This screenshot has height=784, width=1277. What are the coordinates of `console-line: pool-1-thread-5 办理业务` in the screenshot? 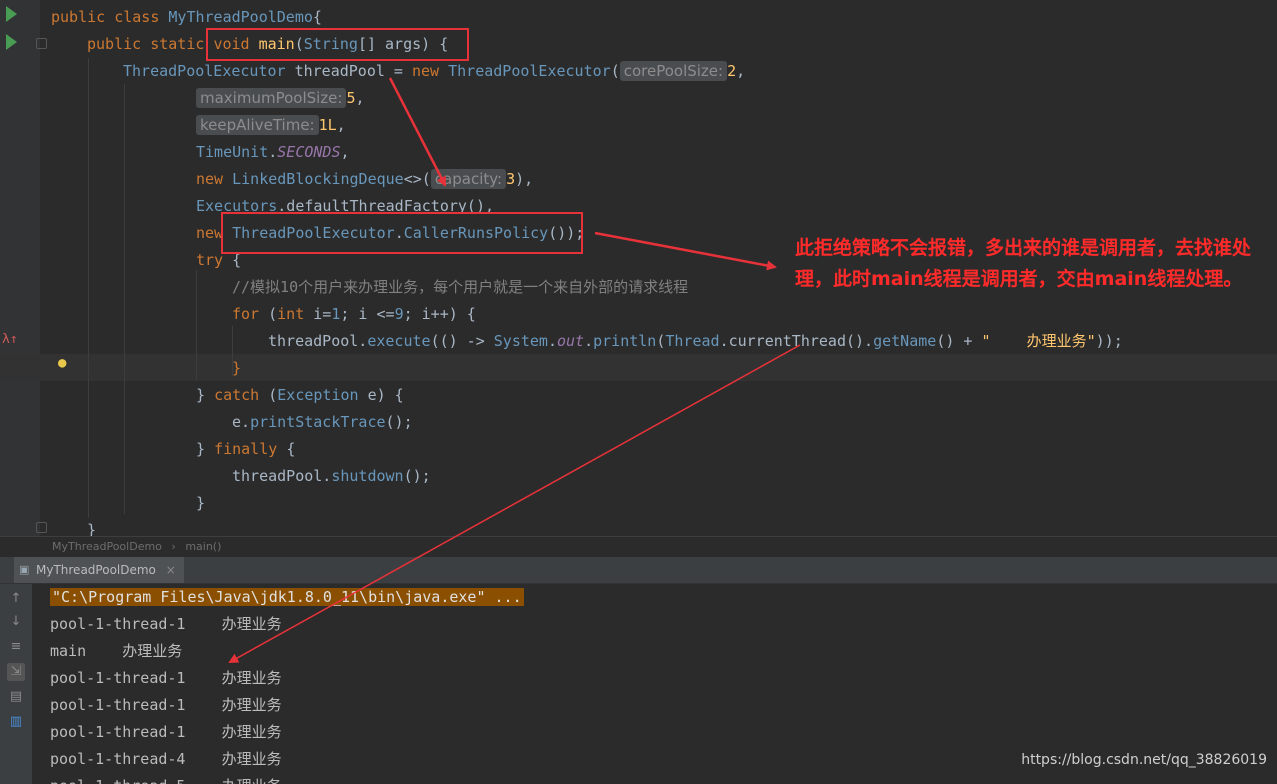 It's located at (166, 778).